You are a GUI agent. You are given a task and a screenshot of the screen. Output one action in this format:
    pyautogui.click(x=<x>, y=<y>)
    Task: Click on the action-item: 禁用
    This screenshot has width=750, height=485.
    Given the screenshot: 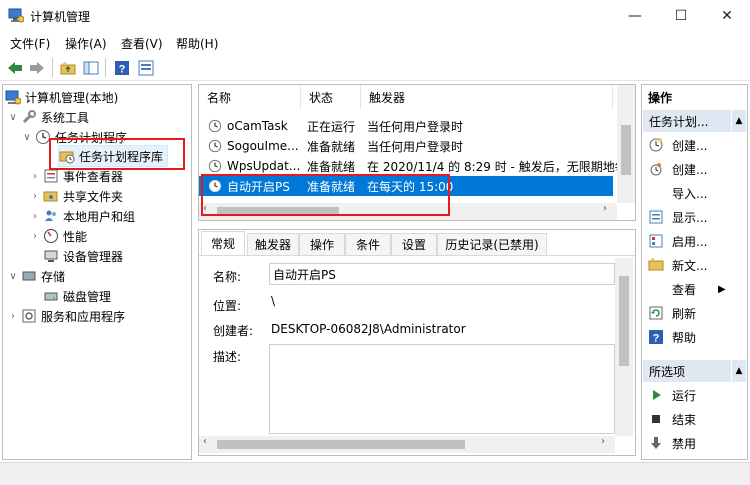 What is the action you would take?
    pyautogui.click(x=672, y=443)
    